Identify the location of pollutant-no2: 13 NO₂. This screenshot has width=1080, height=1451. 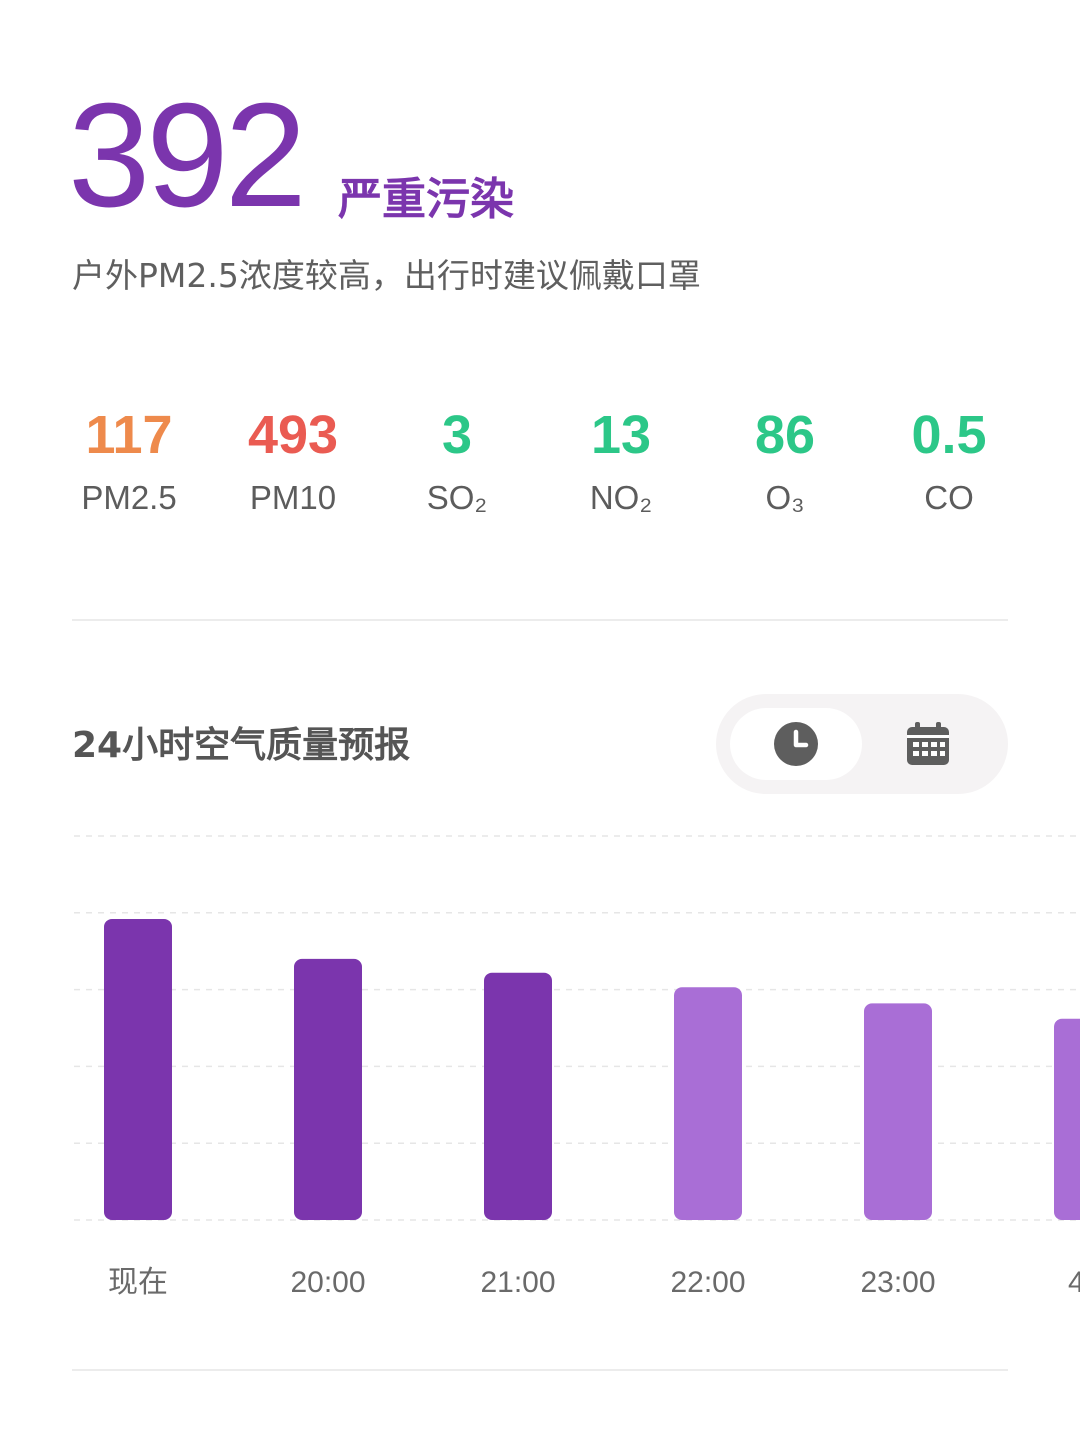
(621, 460).